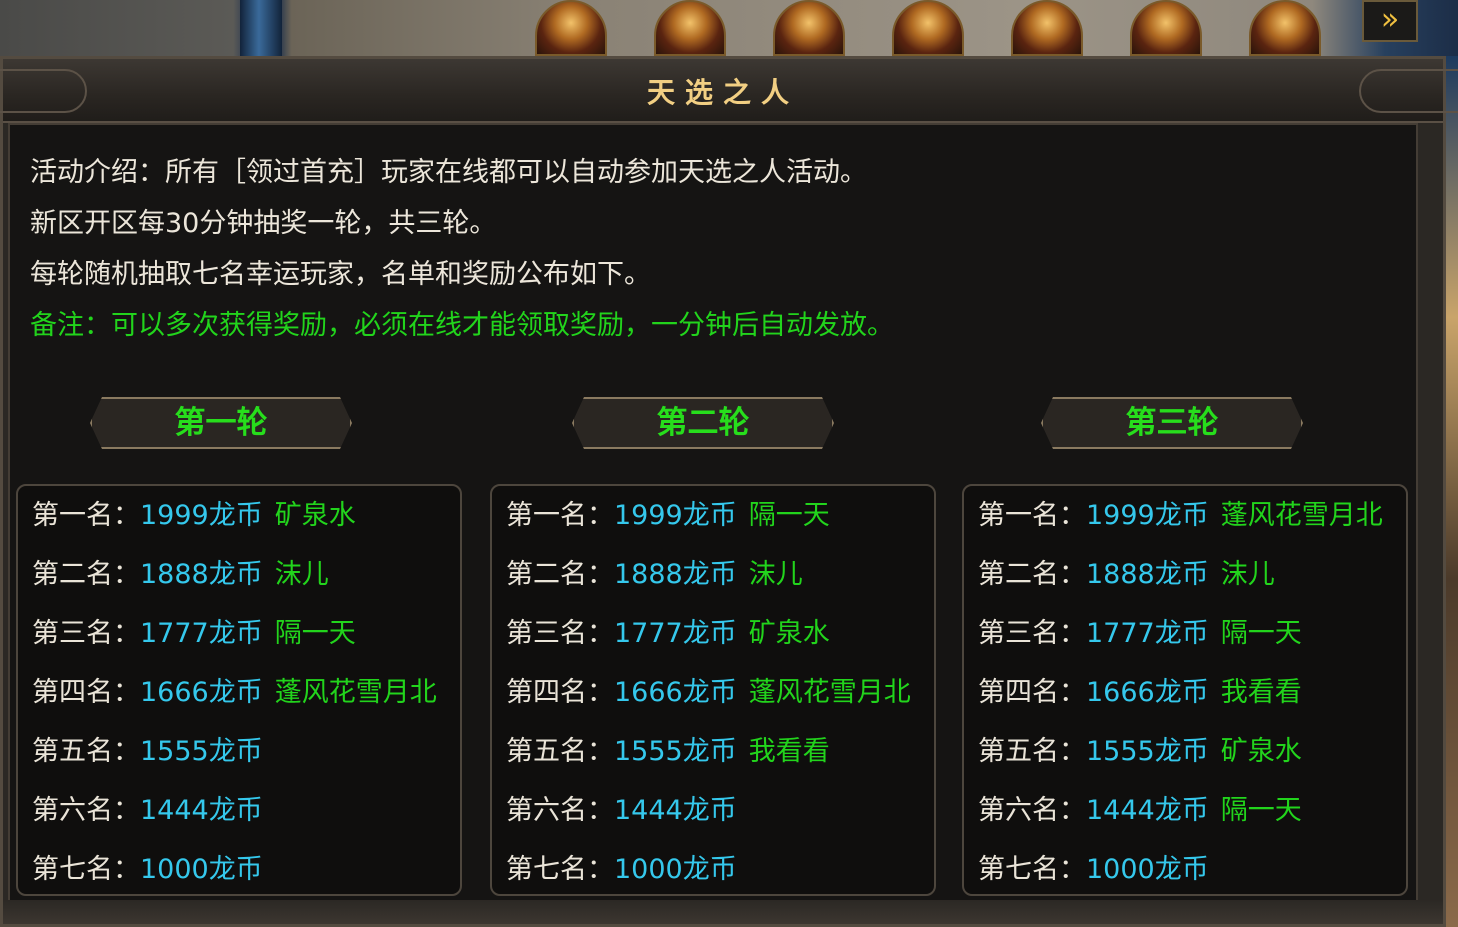 The height and width of the screenshot is (927, 1458). Describe the element at coordinates (1390, 21) in the screenshot. I see `expand-arrow-icon: »` at that location.